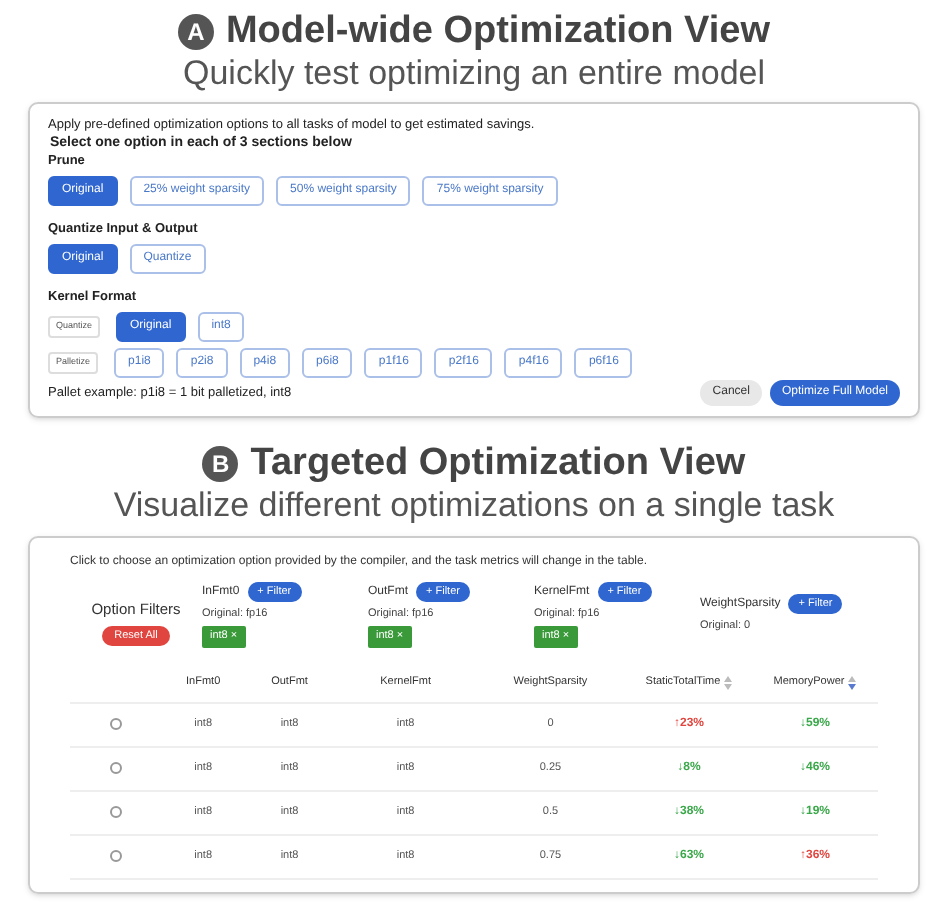 The image size is (948, 904). What do you see at coordinates (474, 74) in the screenshot?
I see `section-subtitle: Quickly test optimizing an entire model` at bounding box center [474, 74].